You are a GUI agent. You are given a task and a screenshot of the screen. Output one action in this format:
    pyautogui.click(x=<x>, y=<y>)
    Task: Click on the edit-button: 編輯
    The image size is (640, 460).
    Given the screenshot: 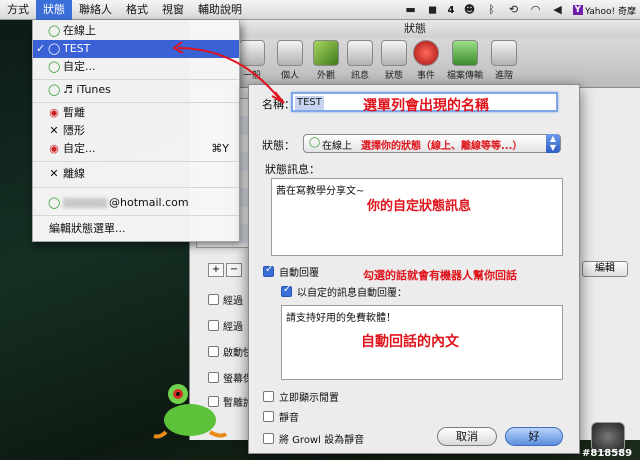 What is the action you would take?
    pyautogui.click(x=605, y=269)
    